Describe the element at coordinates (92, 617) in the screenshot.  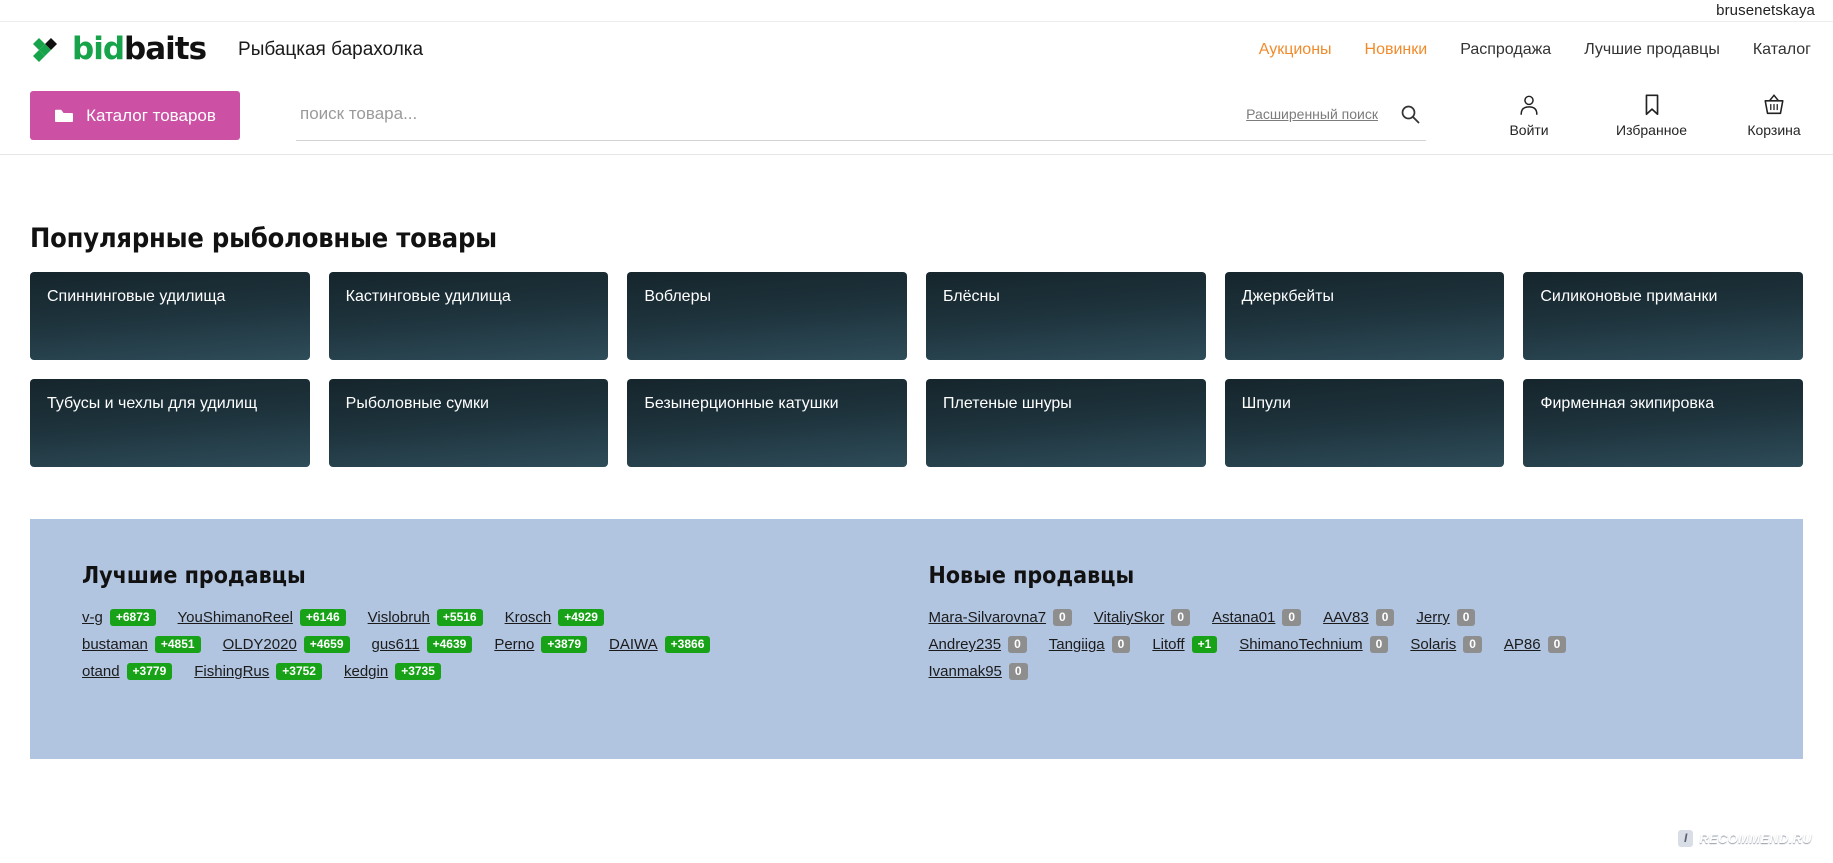
I see `seller-name: v-g` at that location.